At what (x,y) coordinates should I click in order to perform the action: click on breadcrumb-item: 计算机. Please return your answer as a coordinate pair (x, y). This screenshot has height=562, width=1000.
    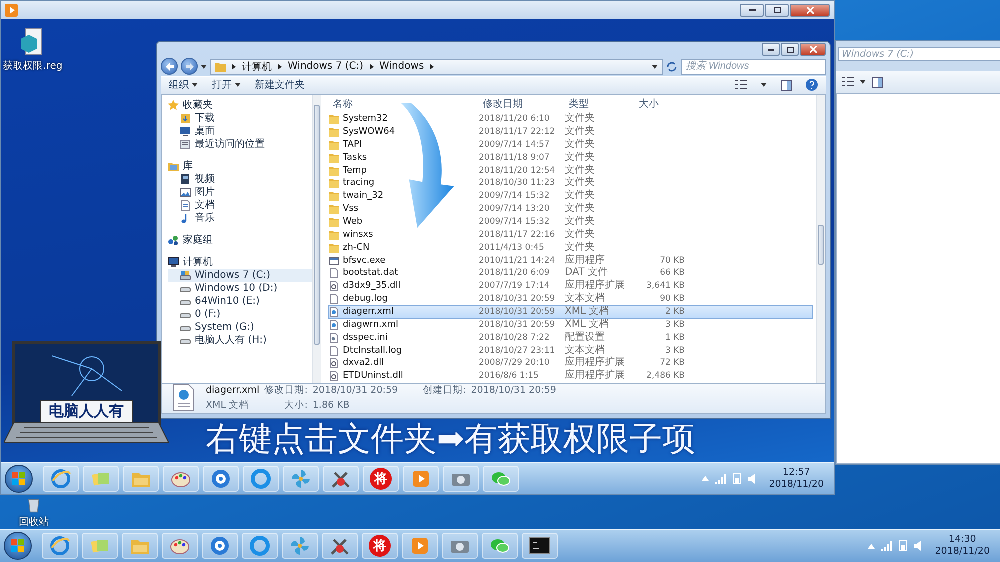
    Looking at the image, I should click on (257, 67).